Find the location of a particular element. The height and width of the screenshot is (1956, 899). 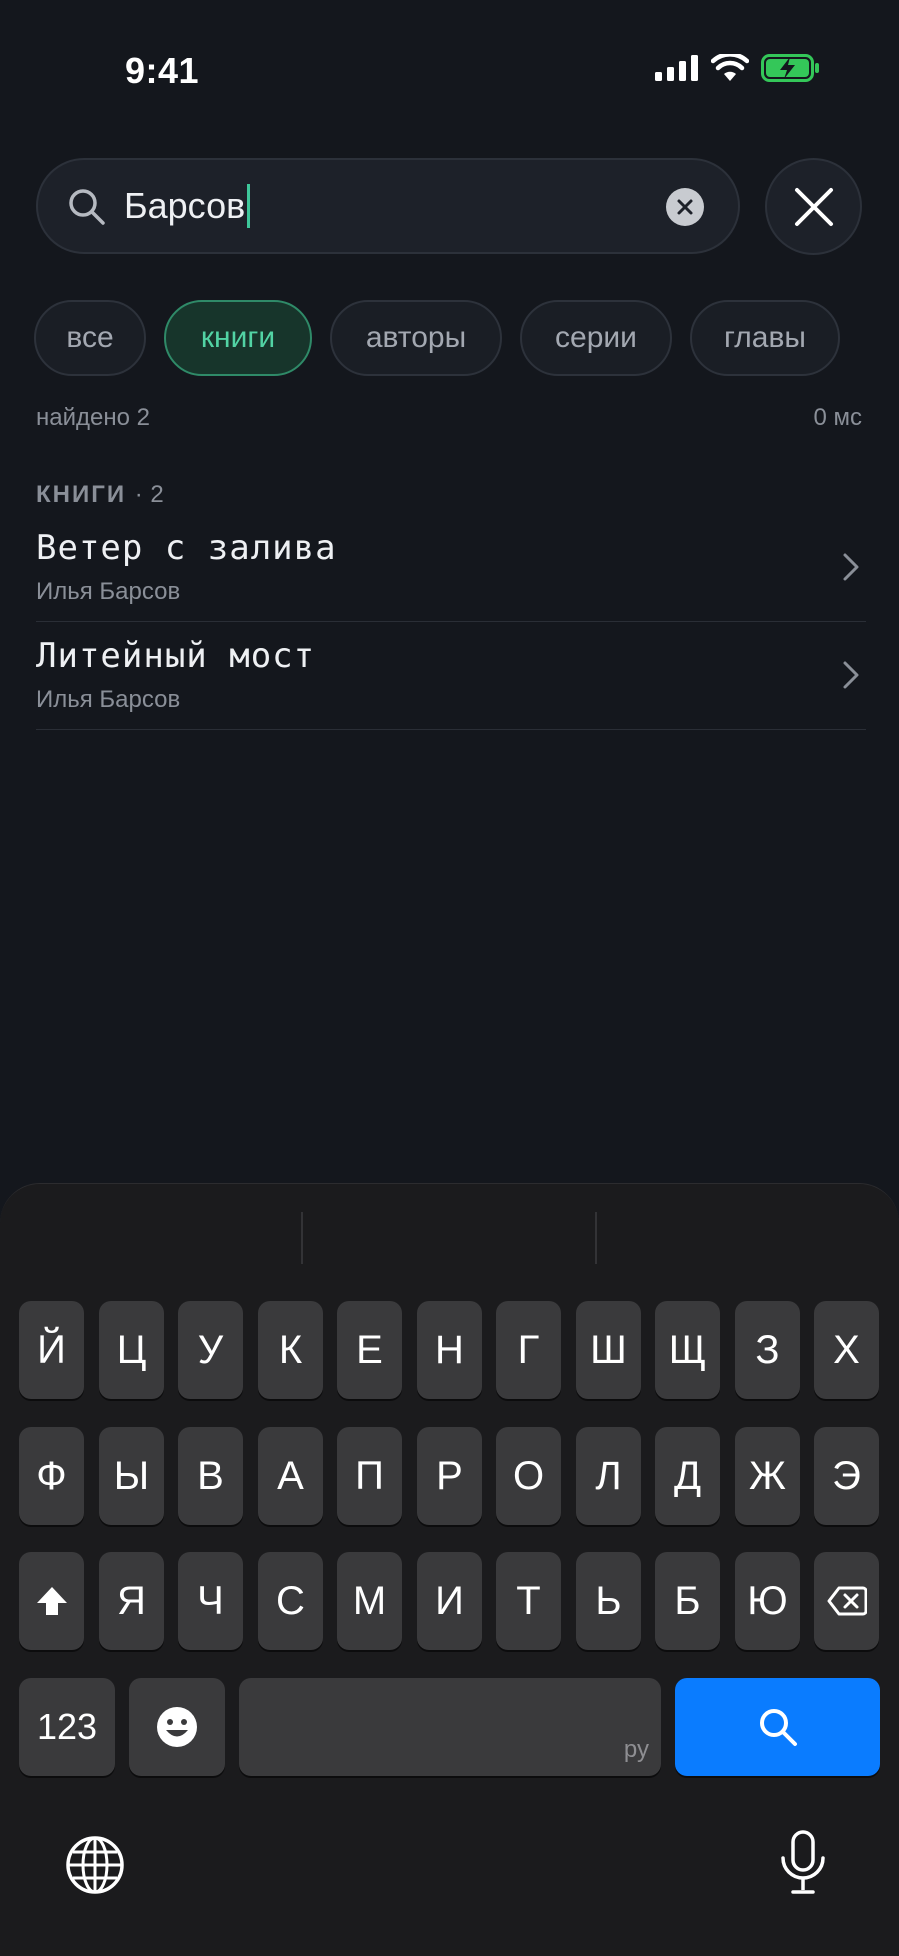

section-header-books: КНИГИ · 2 is located at coordinates (100, 495).